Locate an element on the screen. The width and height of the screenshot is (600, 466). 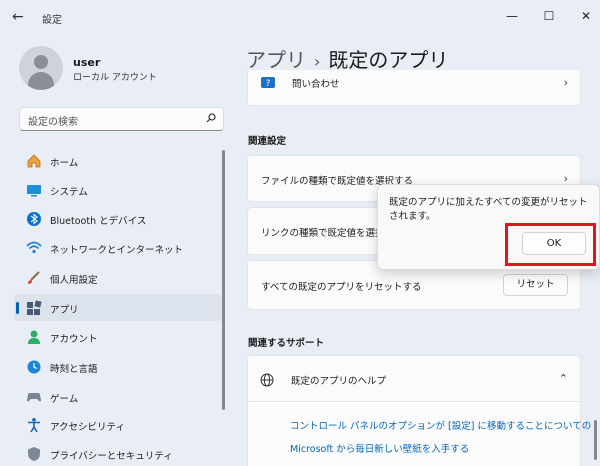
chevron-up-icon: ⌃ is located at coordinates (563, 378).